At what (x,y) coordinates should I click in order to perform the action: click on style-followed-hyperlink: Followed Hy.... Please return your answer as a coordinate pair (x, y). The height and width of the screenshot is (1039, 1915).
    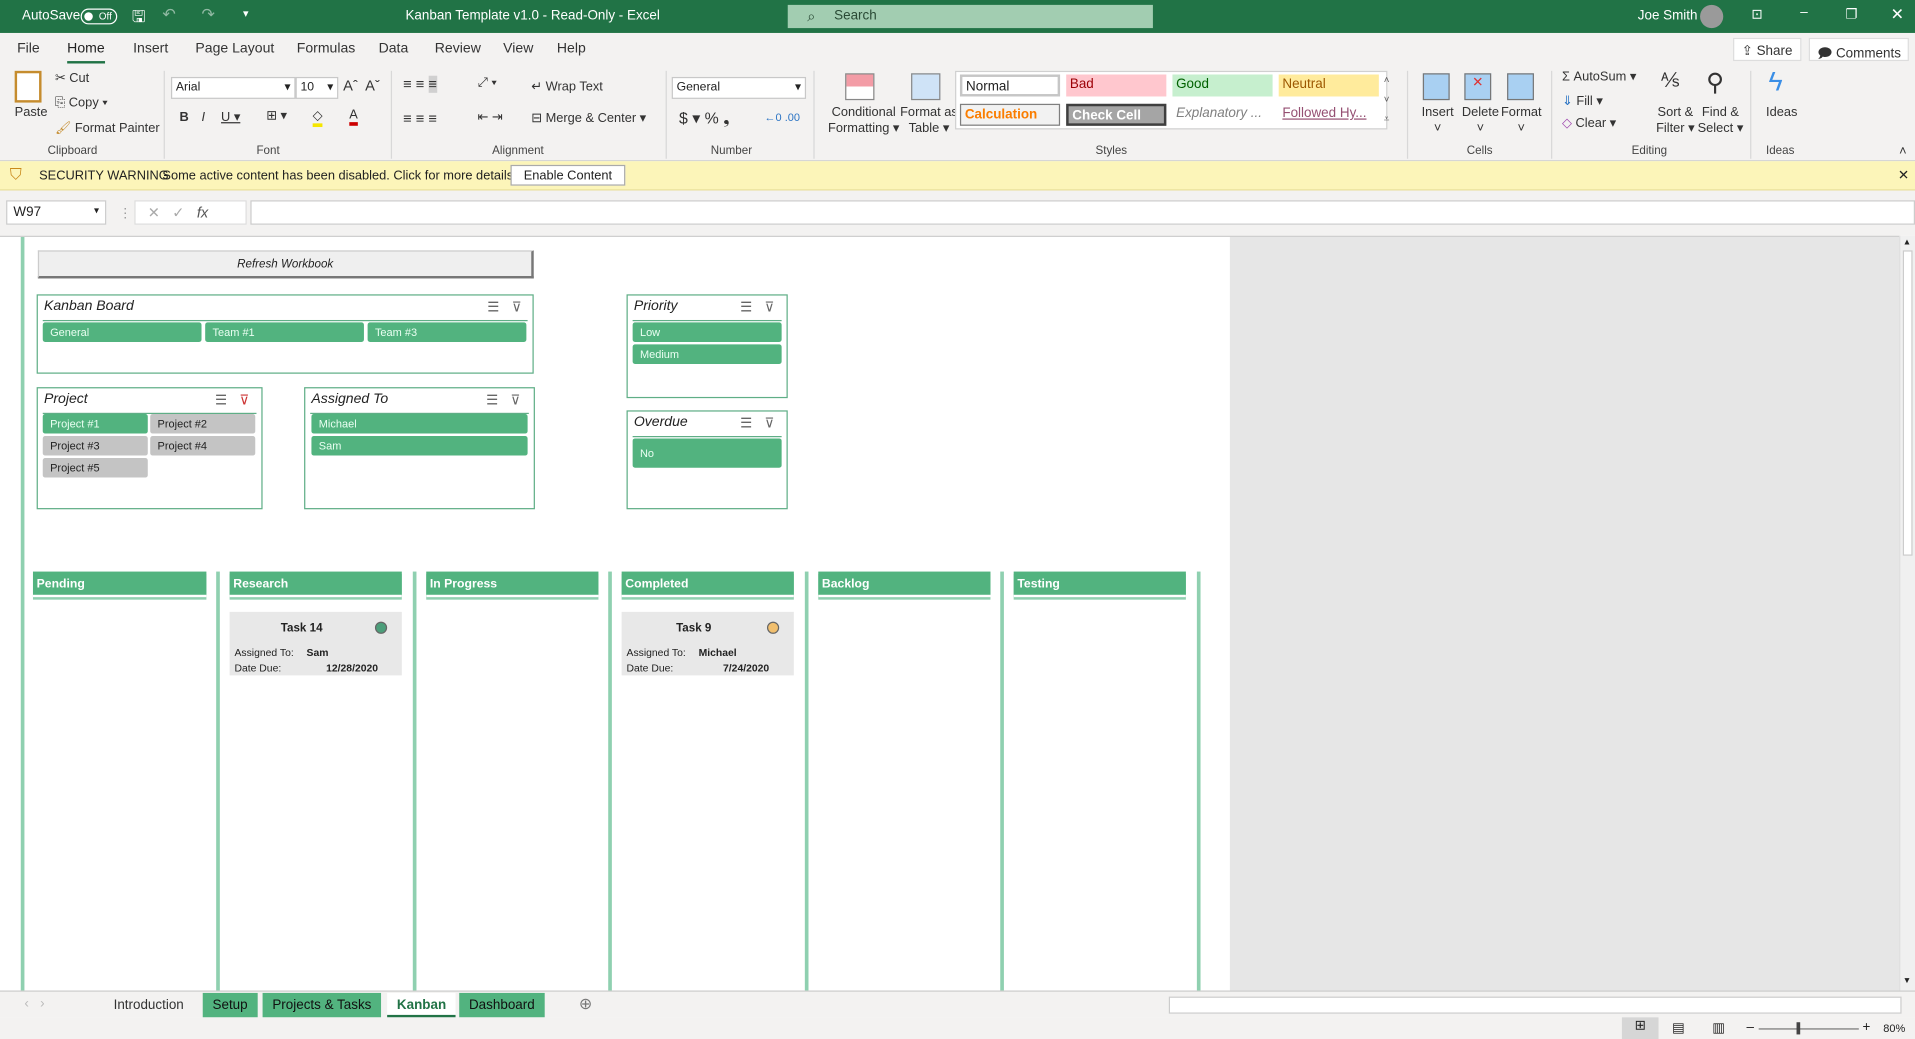
    Looking at the image, I should click on (1329, 115).